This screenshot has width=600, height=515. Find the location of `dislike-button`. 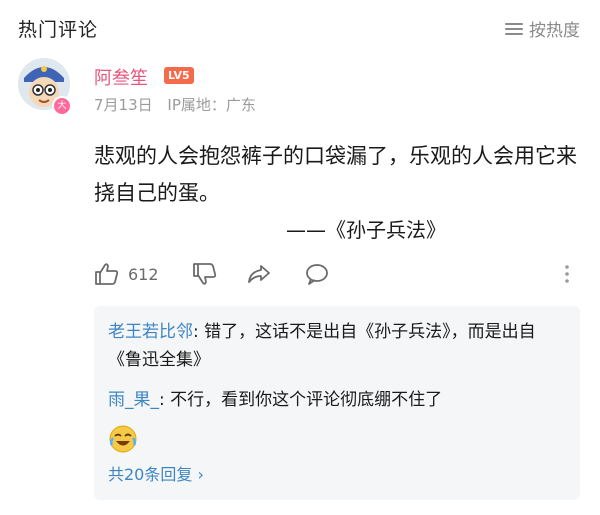

dislike-button is located at coordinates (205, 274).